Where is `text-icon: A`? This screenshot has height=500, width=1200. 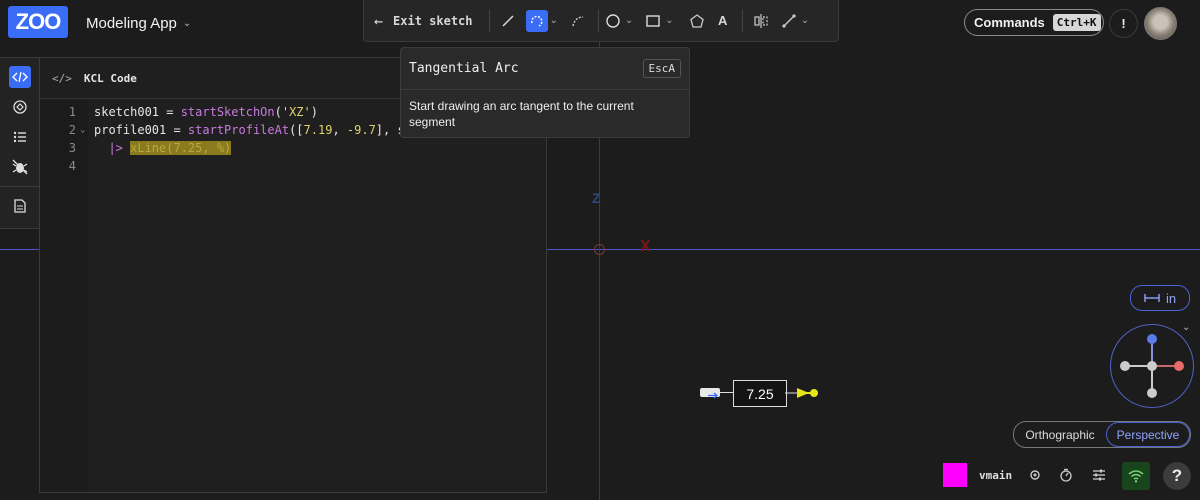 text-icon: A is located at coordinates (722, 20).